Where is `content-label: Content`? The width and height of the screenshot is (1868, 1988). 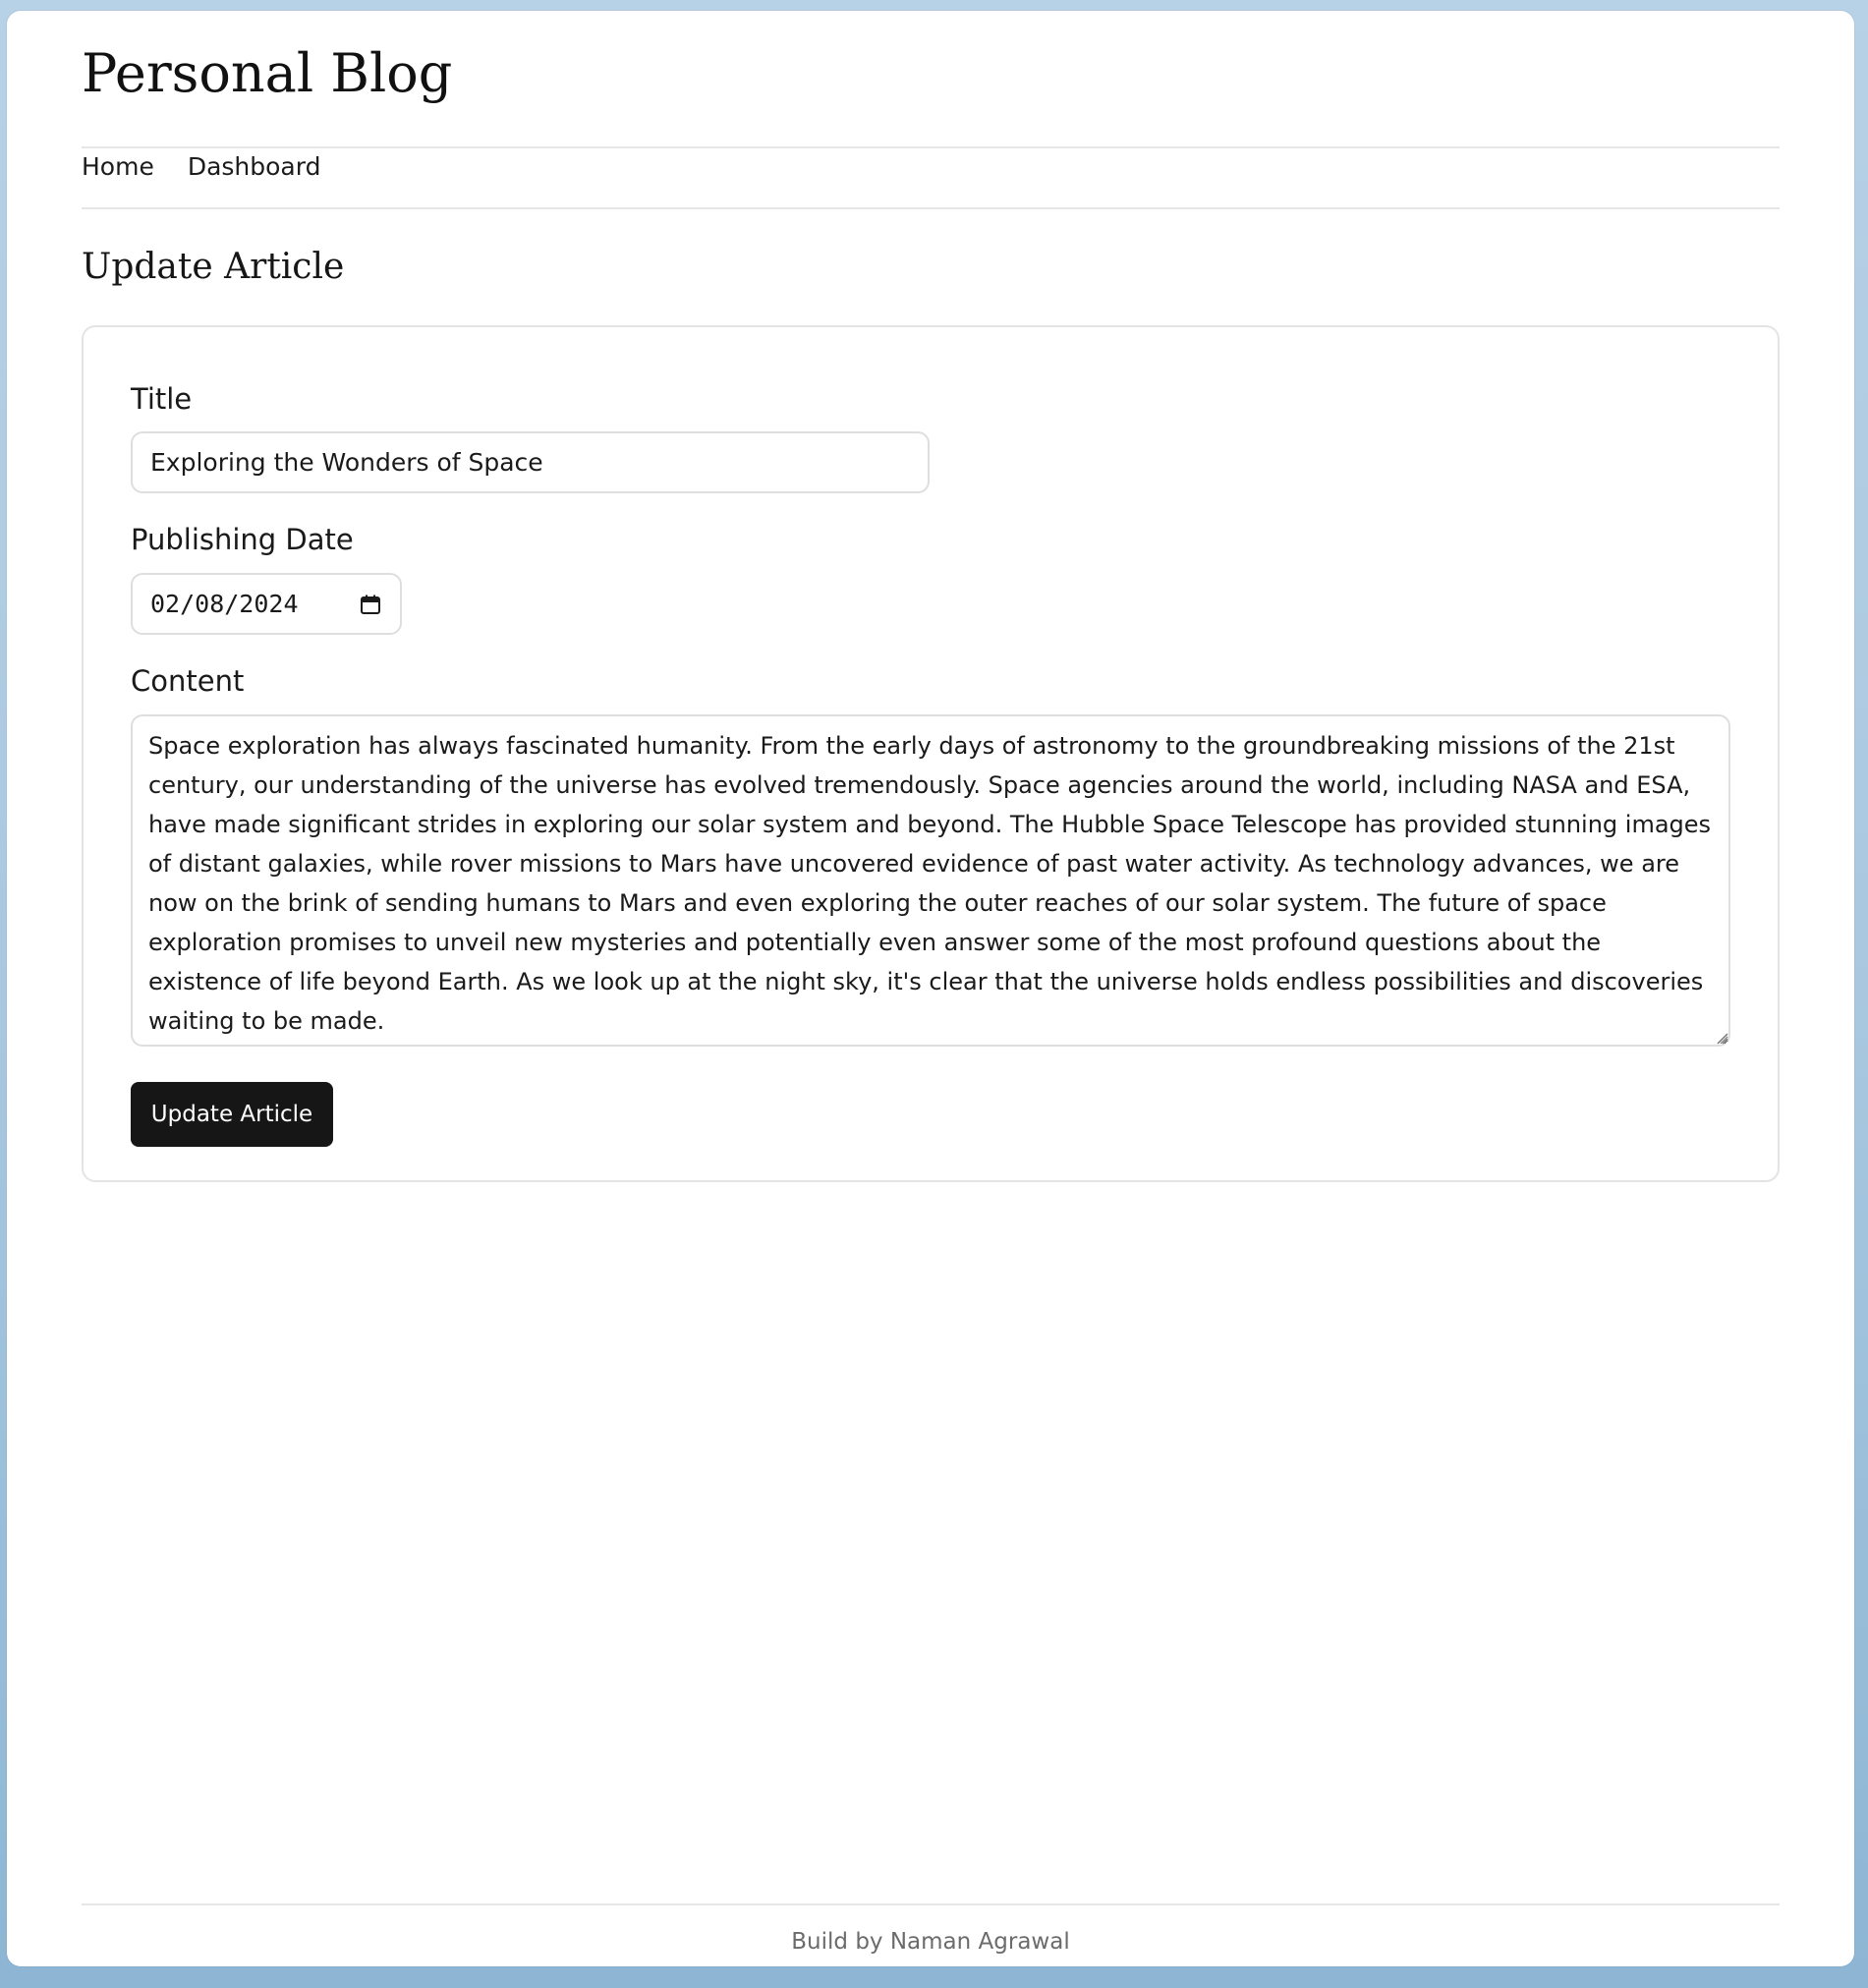 content-label: Content is located at coordinates (188, 681).